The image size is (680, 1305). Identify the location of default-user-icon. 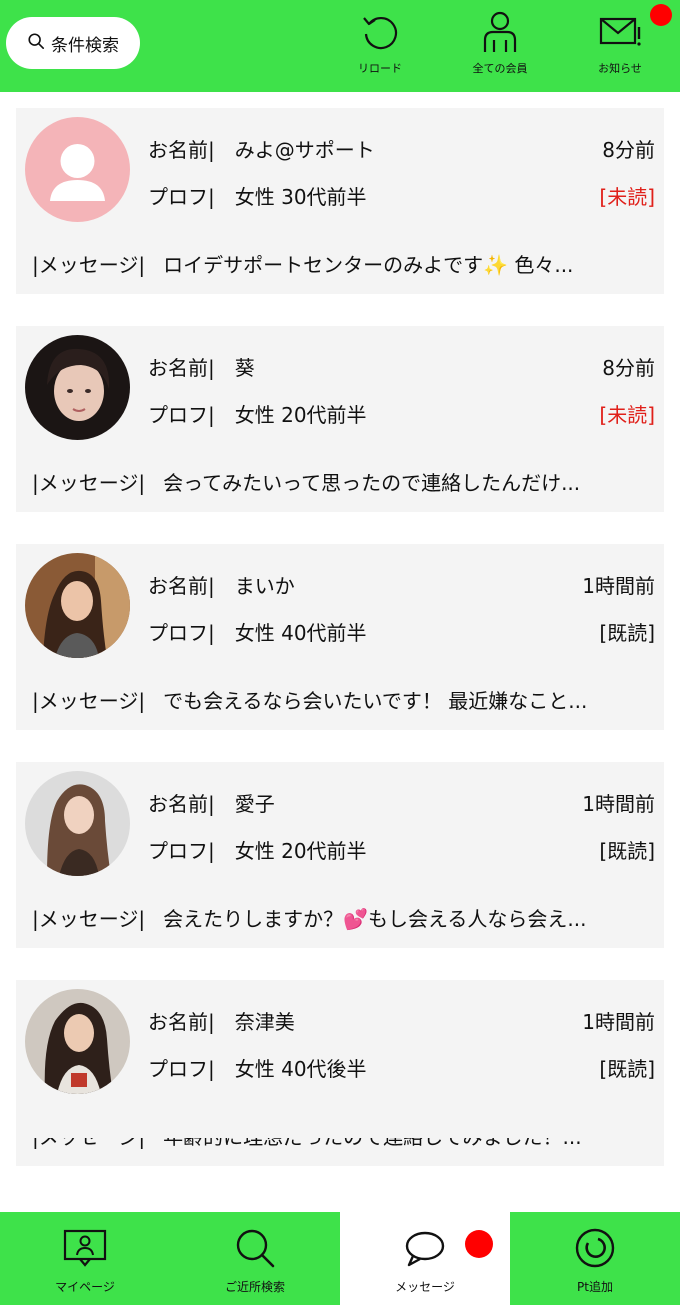
(77, 169).